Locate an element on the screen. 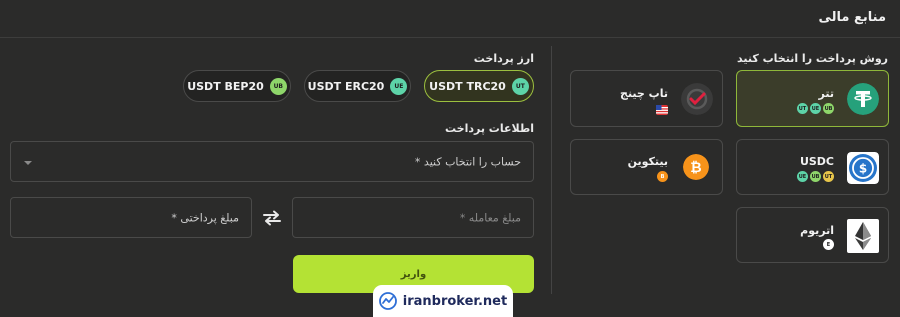 The height and width of the screenshot is (317, 900). iranbroker-logo-icon is located at coordinates (387, 301).